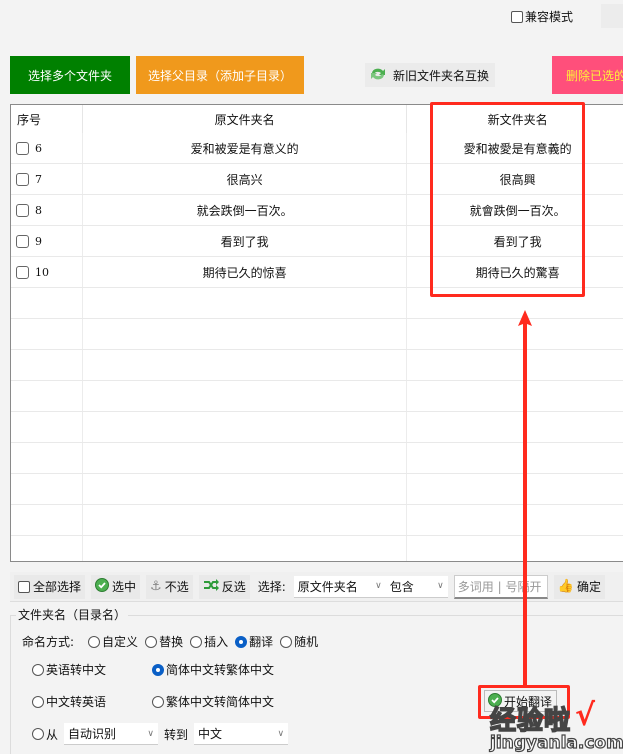 The image size is (623, 754). What do you see at coordinates (245, 272) in the screenshot?
I see `cell-original-name: 期待已久的惊喜` at bounding box center [245, 272].